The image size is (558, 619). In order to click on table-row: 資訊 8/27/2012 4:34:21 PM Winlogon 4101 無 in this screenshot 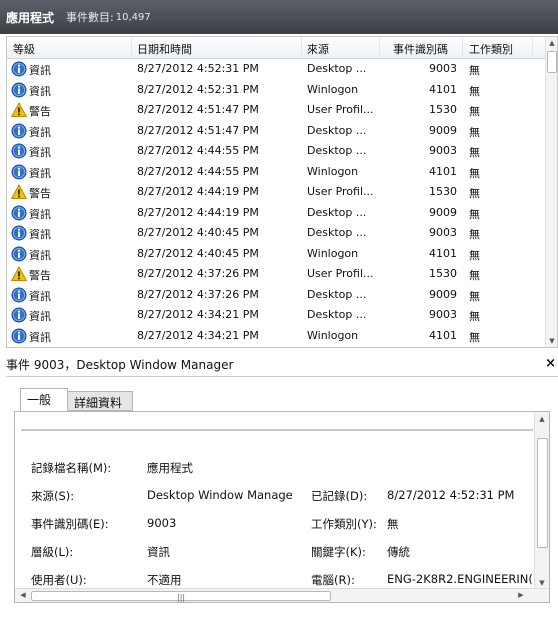, I will do `click(277, 336)`.